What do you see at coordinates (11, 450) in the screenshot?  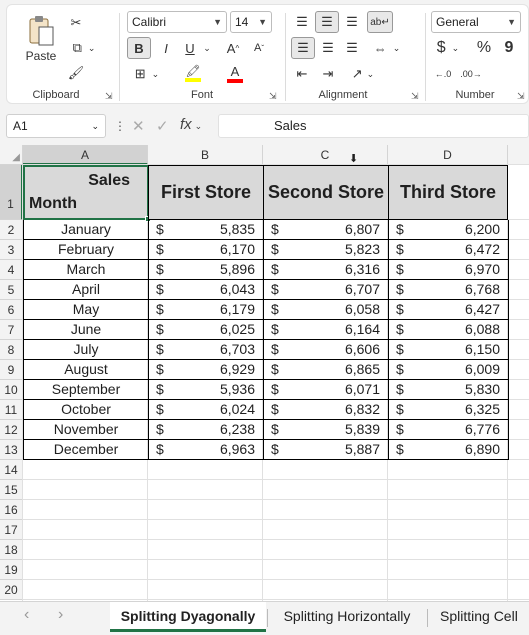 I see `row-header: 13` at bounding box center [11, 450].